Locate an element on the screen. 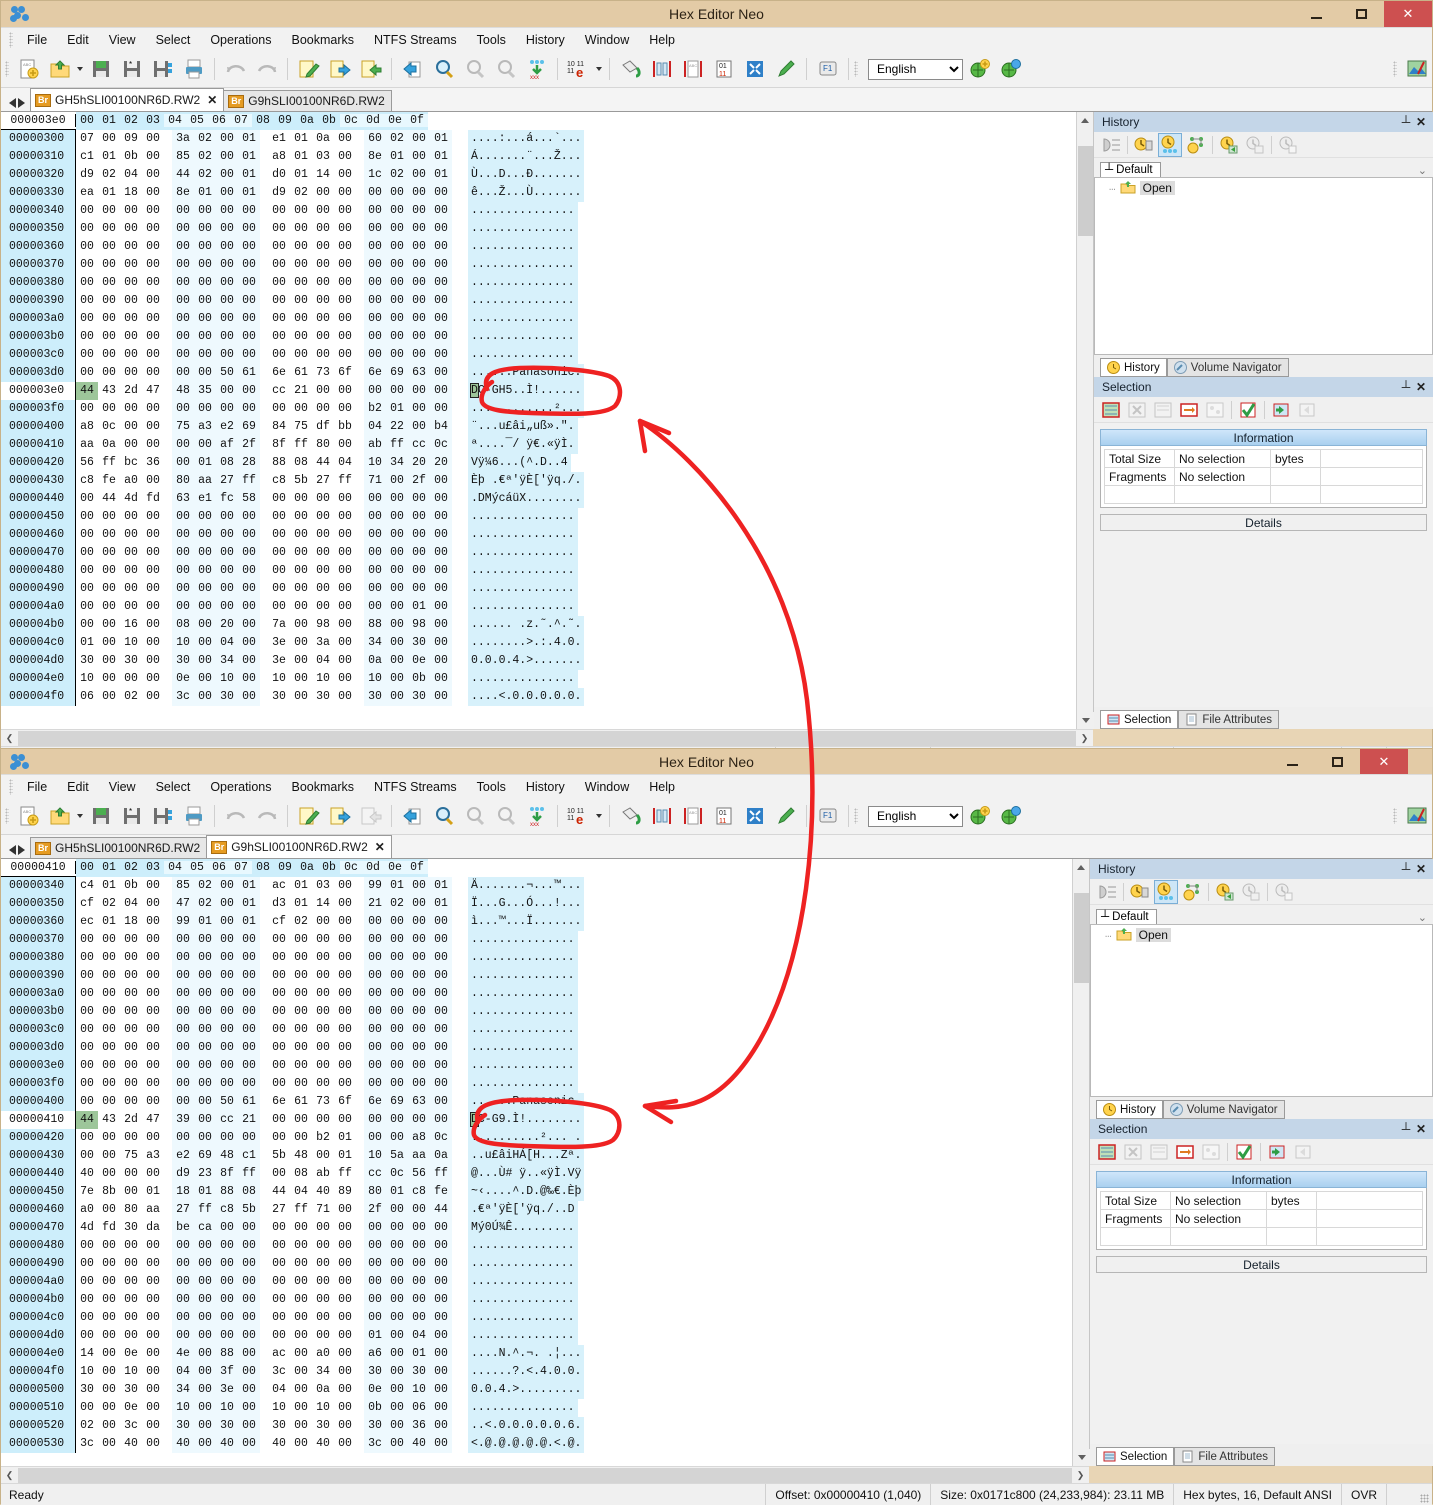 This screenshot has width=1433, height=1505. hex-byte: 6f is located at coordinates (345, 1102).